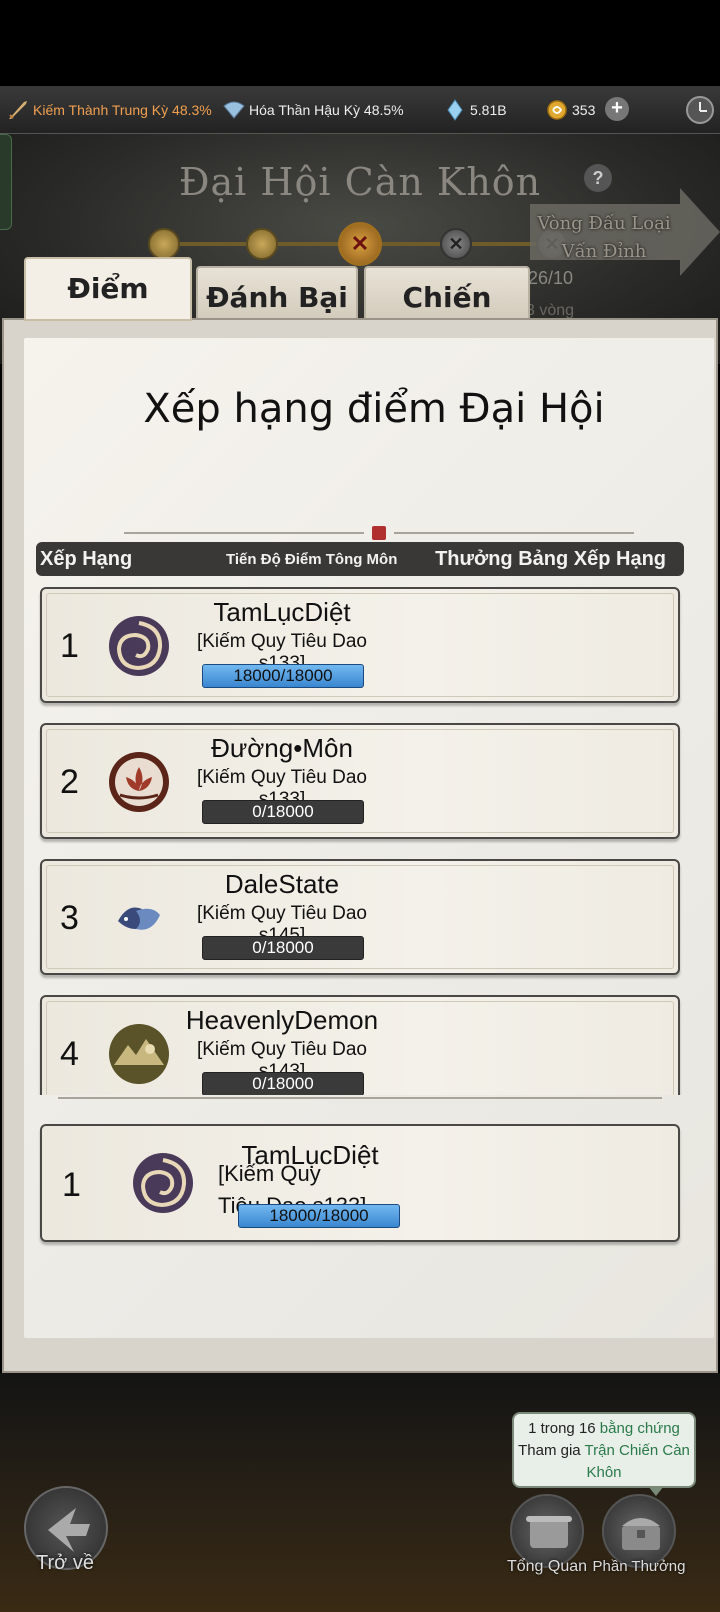 The height and width of the screenshot is (1612, 720). I want to click on crystal-currency: 5.81B, so click(475, 110).